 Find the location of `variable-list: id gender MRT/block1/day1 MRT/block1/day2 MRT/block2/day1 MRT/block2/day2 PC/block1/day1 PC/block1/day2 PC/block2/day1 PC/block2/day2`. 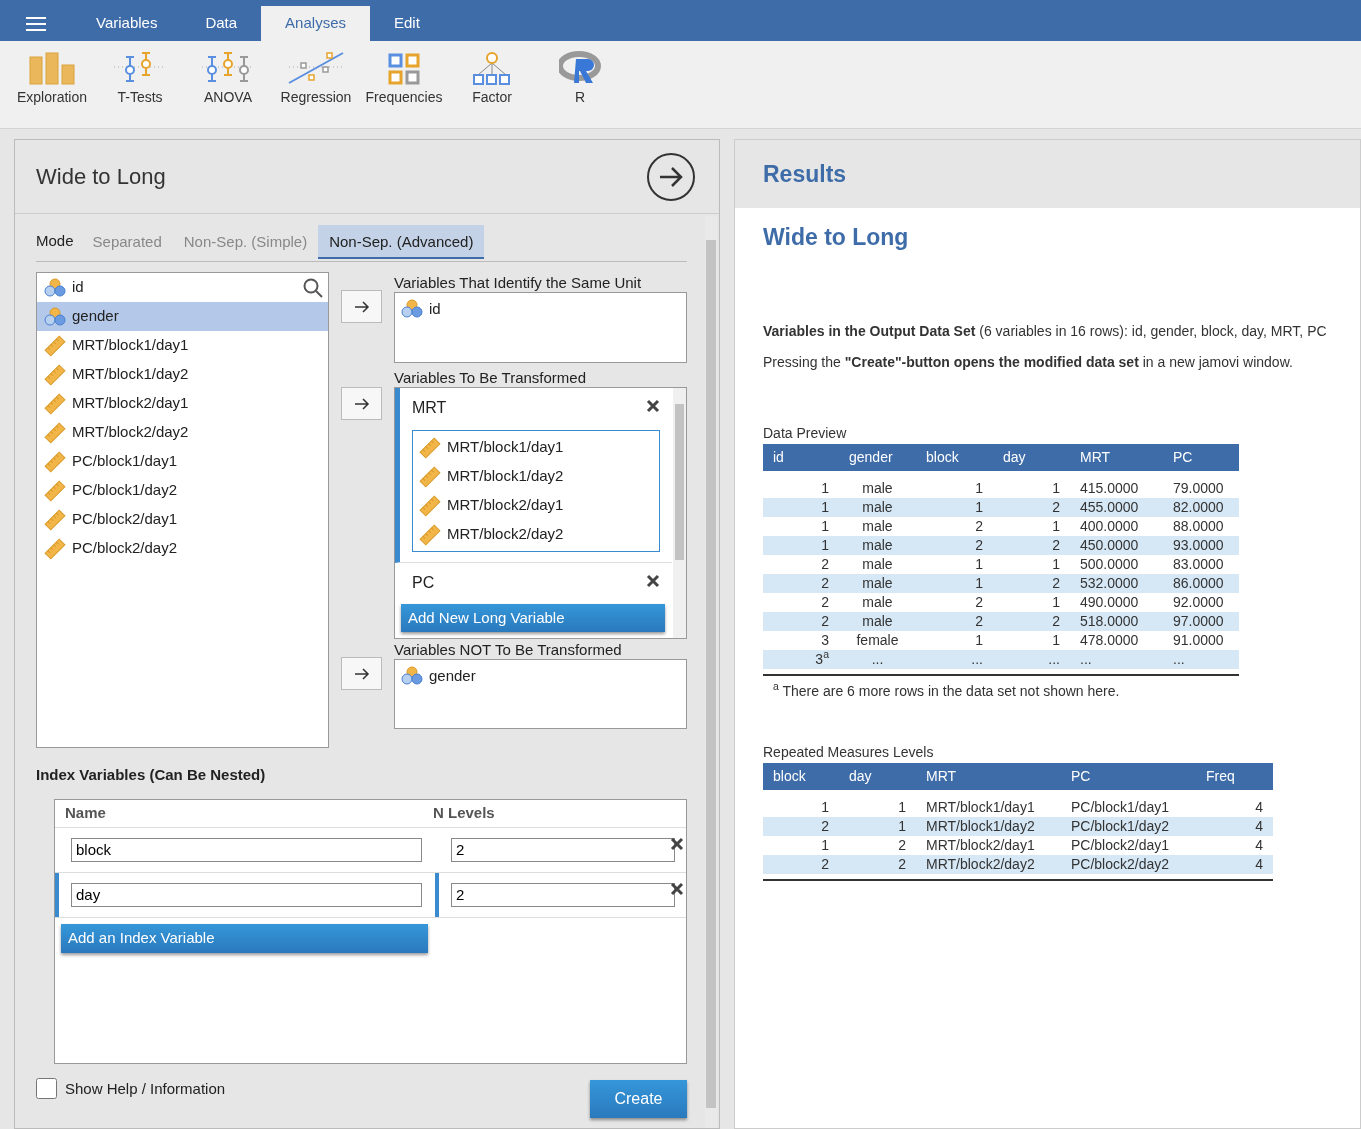

variable-list: id gender MRT/block1/day1 MRT/block1/day2 MRT/block2/day1 MRT/block2/day2 PC/block1/day1 PC/block1/day2 PC/block2/day1 PC/block2/day2 is located at coordinates (182, 510).